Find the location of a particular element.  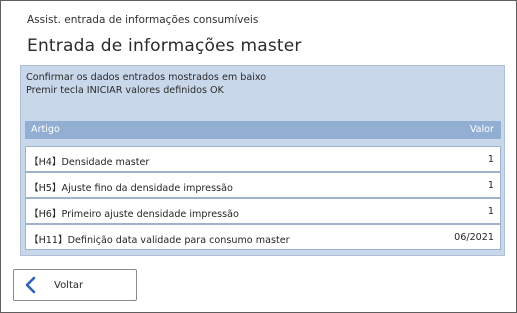

table-header: Artigo Valor is located at coordinates (263, 130).